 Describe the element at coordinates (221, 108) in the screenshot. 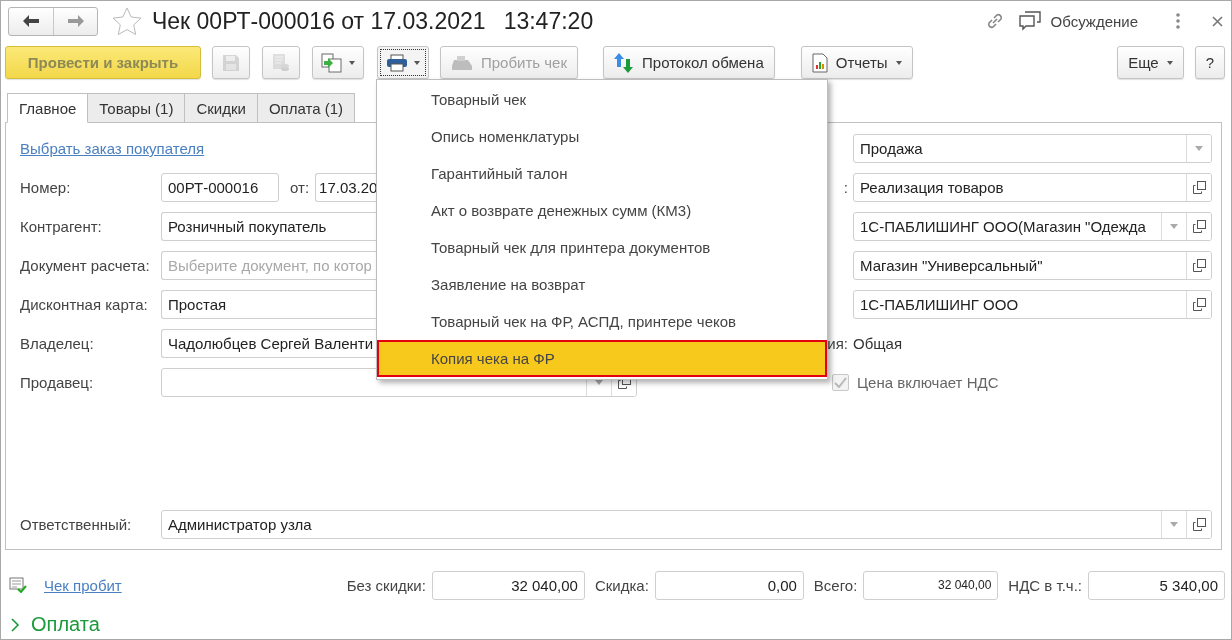

I see `tab: Скидки` at that location.